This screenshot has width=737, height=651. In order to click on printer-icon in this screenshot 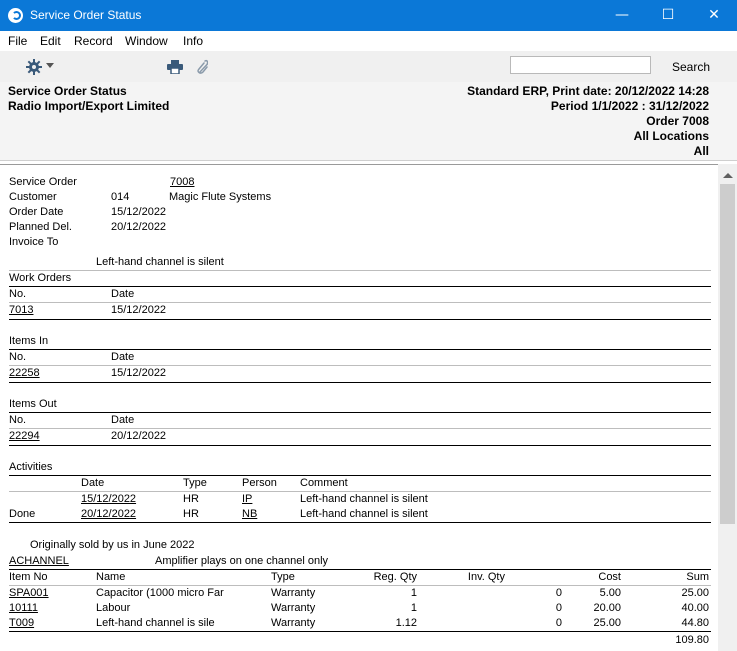, I will do `click(175, 67)`.